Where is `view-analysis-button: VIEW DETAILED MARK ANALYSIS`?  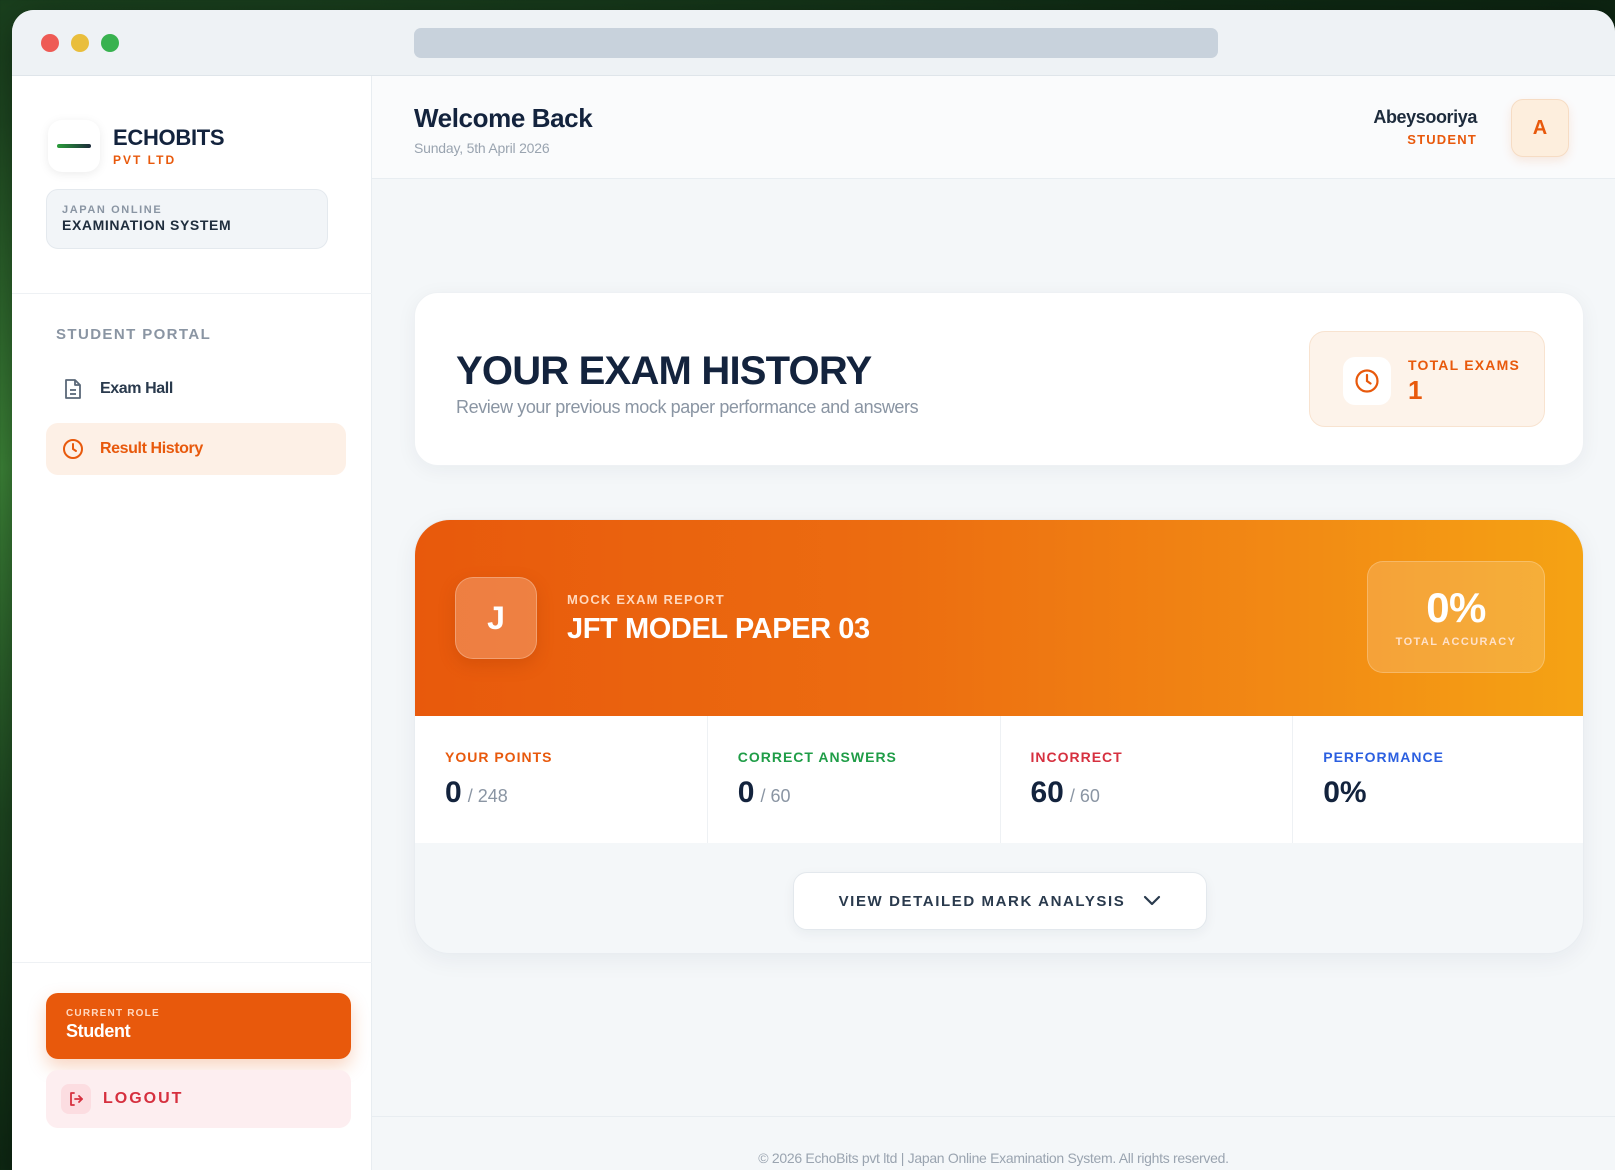 view-analysis-button: VIEW DETAILED MARK ANALYSIS is located at coordinates (1000, 901).